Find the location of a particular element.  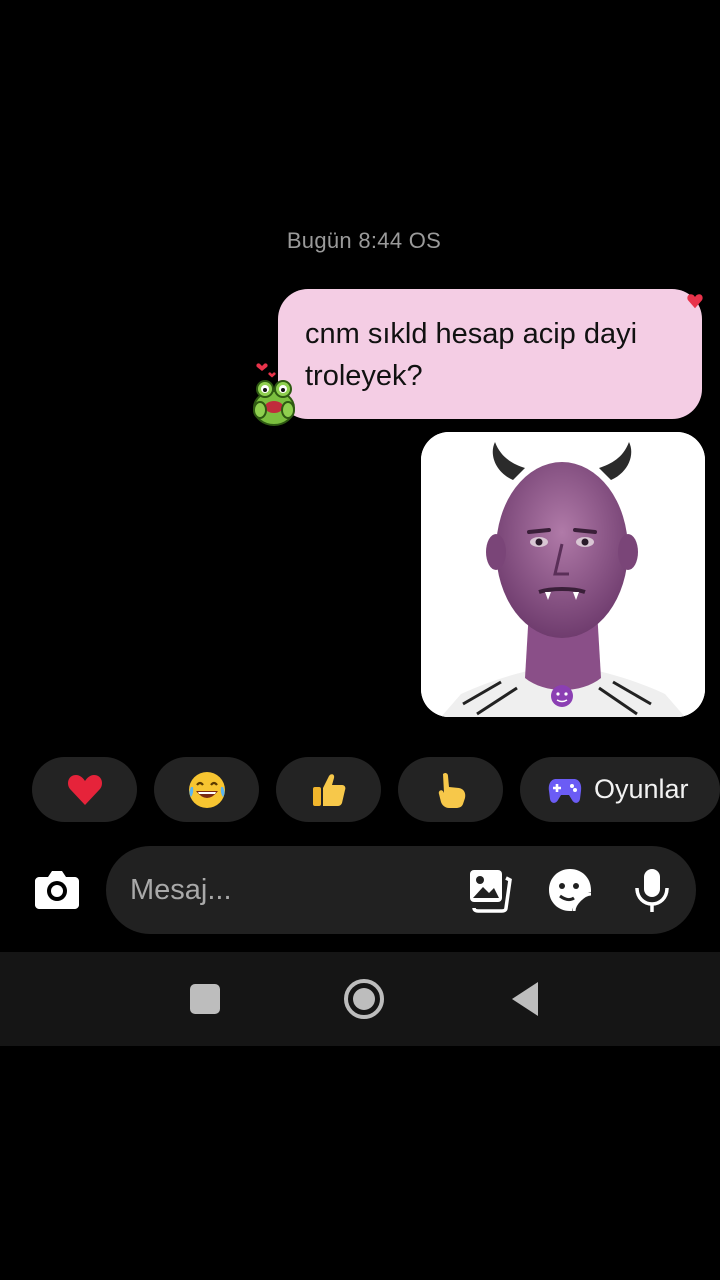

message-text: cnm sıkld hesap acip dayi troleyek? is located at coordinates (471, 355).